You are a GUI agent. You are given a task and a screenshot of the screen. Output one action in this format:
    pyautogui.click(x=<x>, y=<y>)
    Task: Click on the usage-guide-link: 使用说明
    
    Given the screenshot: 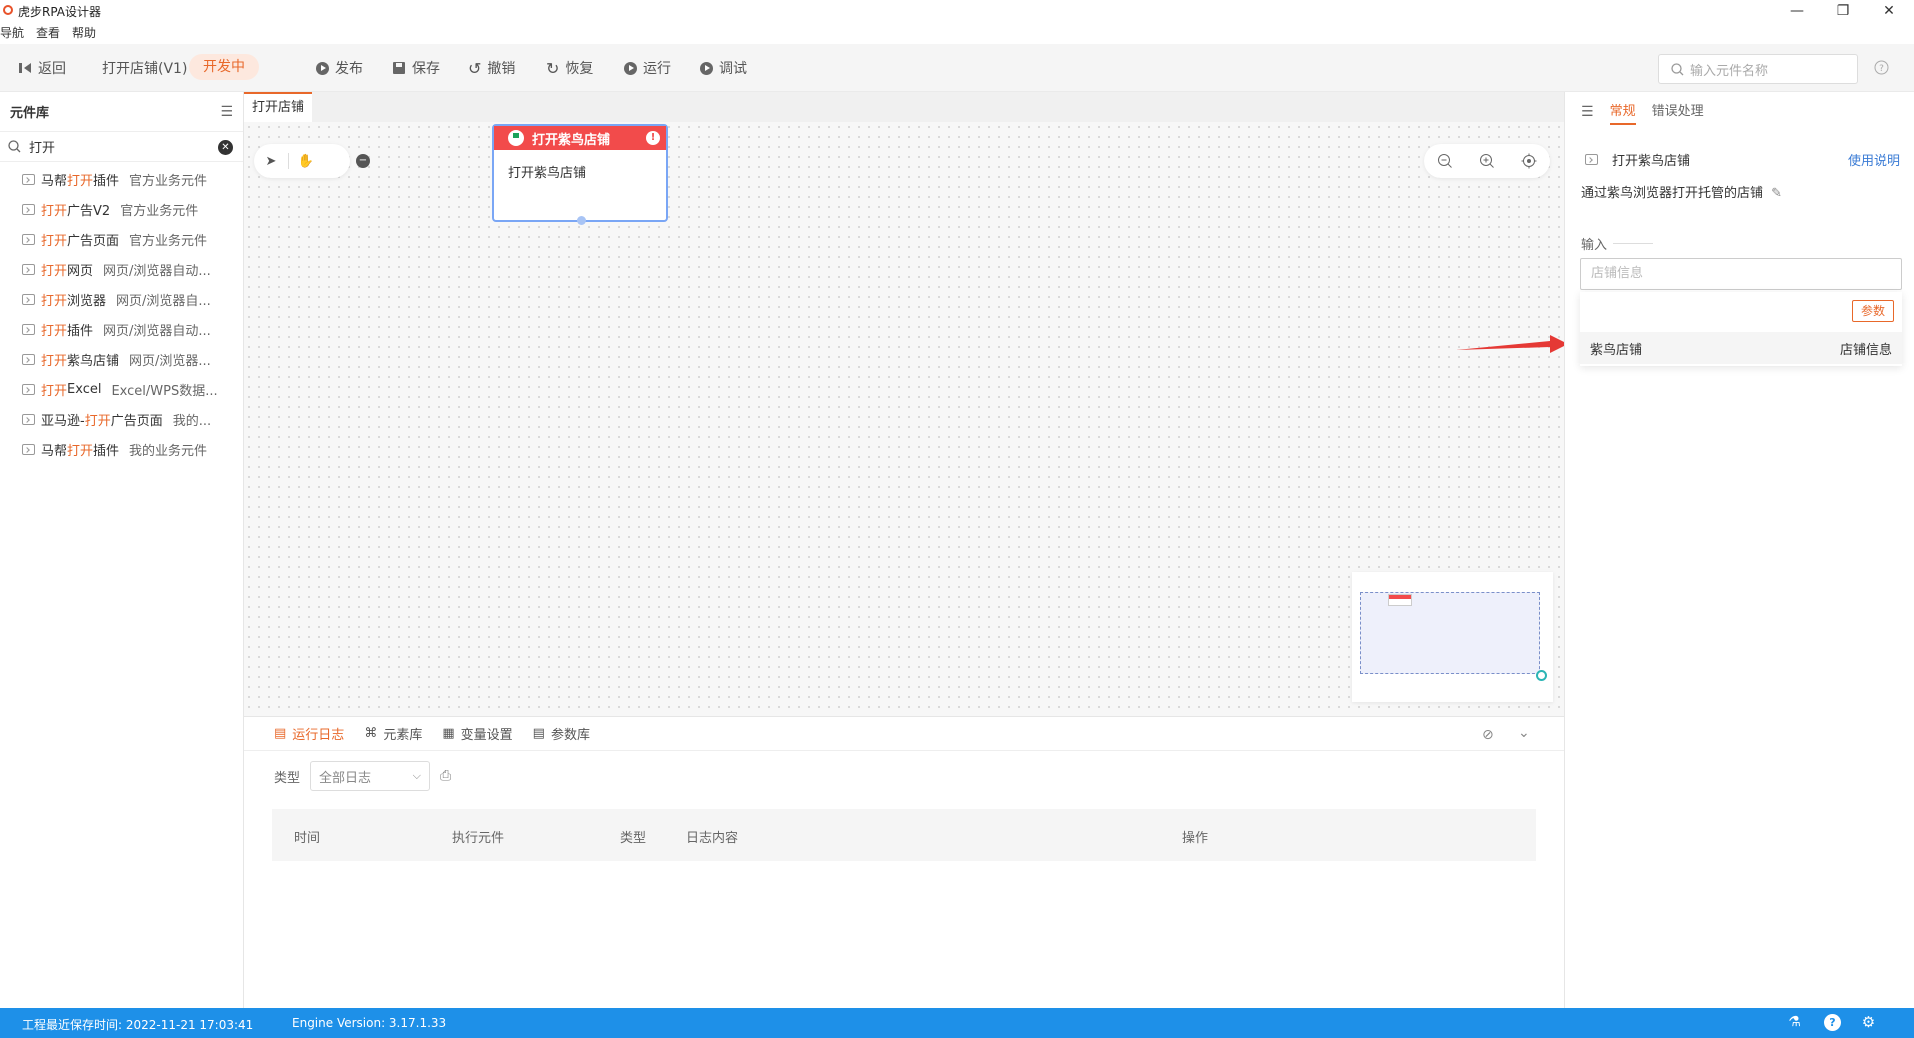 What is the action you would take?
    pyautogui.click(x=1874, y=159)
    